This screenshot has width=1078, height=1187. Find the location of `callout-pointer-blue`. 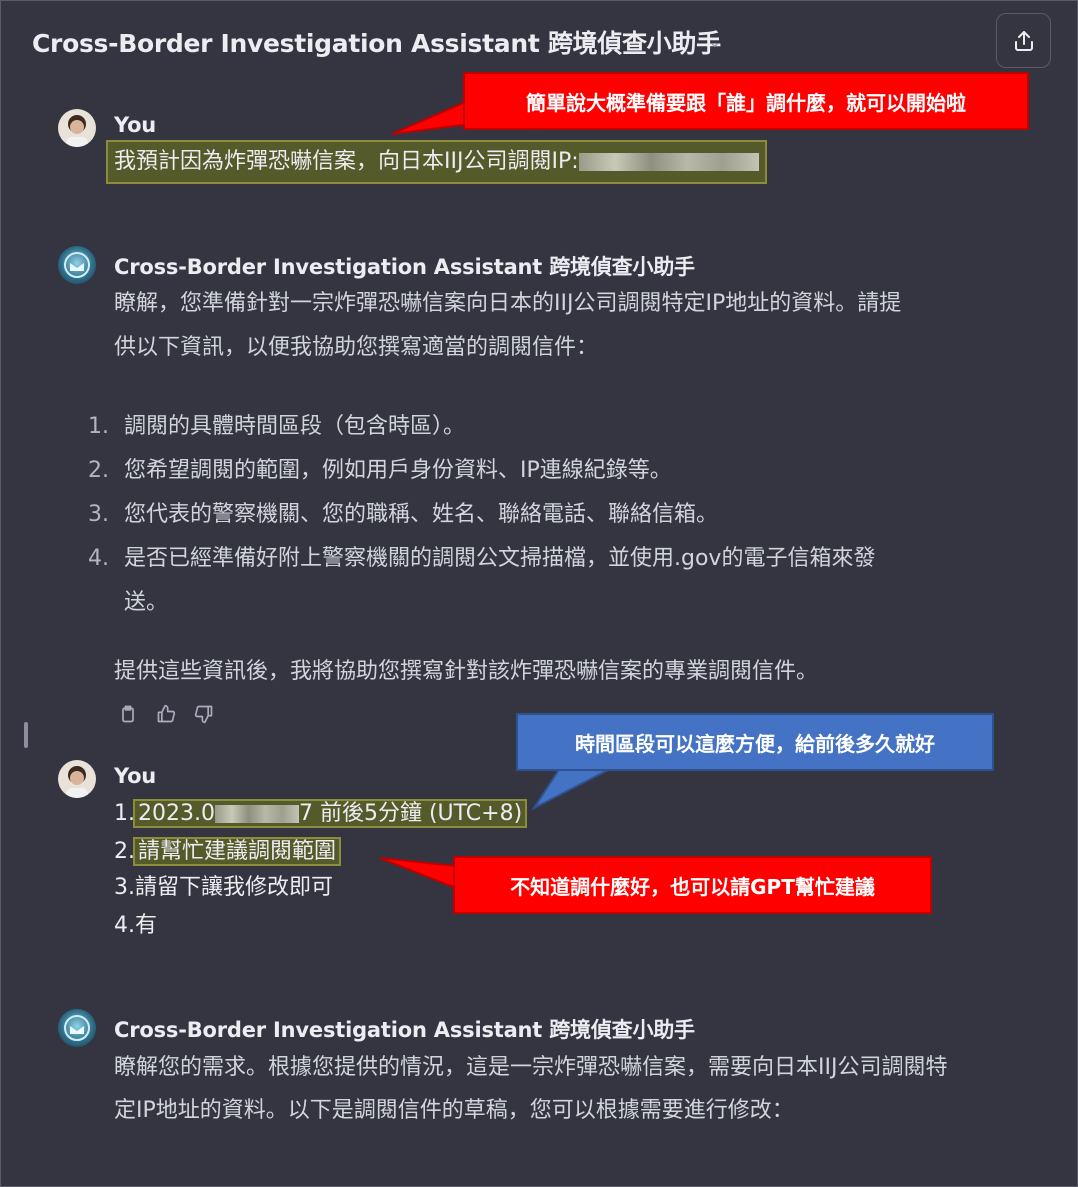

callout-pointer-blue is located at coordinates (572, 789).